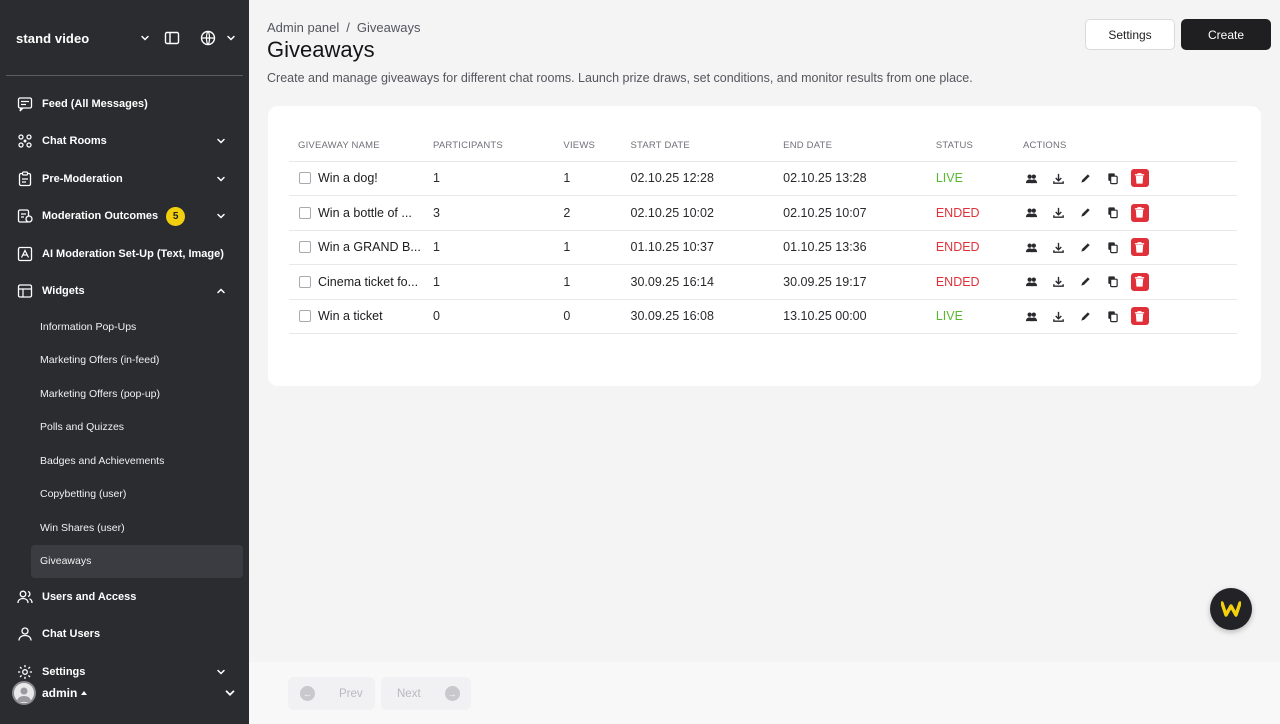  Describe the element at coordinates (350, 316) in the screenshot. I see `giveaway-name: Win a ticket` at that location.